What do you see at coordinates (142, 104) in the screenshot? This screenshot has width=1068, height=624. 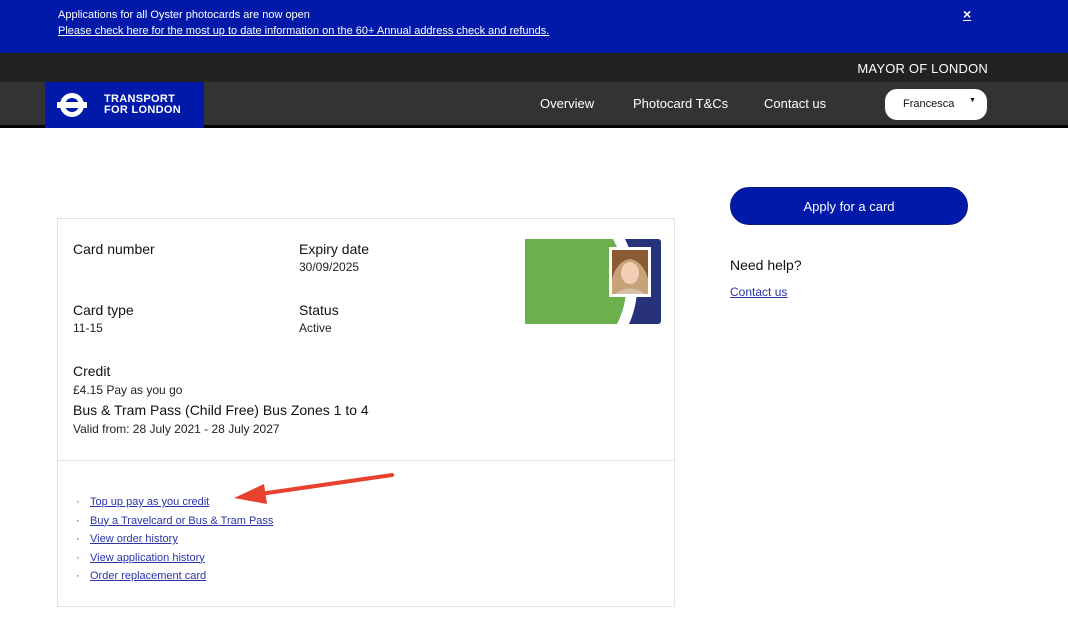 I see `logo-text: TRANSPORT FOR LONDON` at bounding box center [142, 104].